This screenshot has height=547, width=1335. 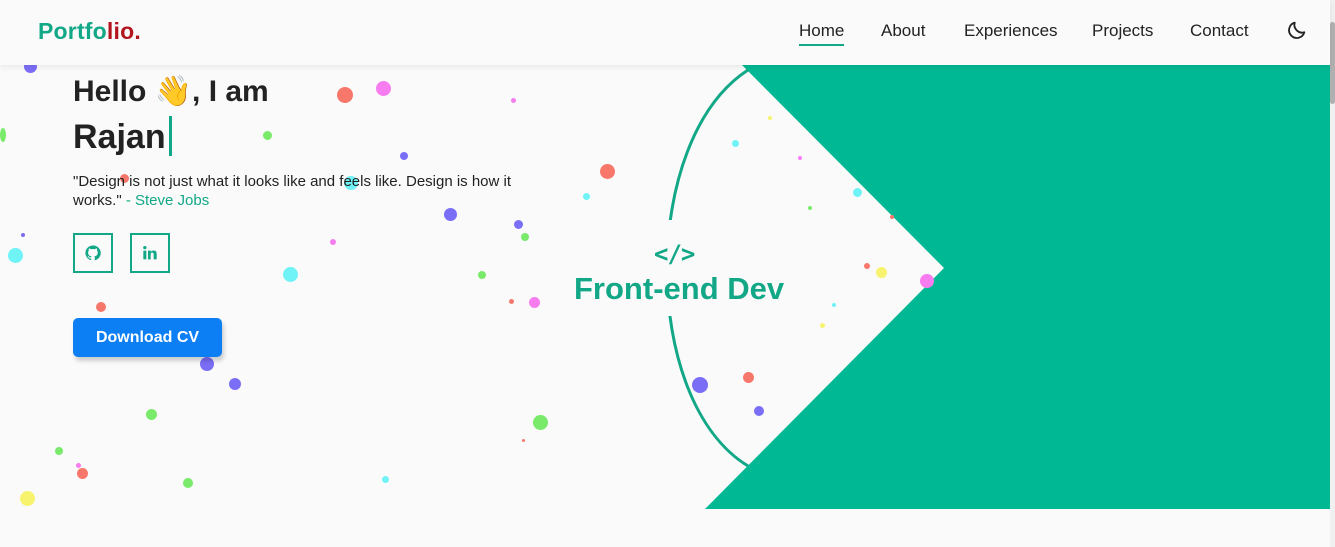 What do you see at coordinates (171, 91) in the screenshot?
I see `hero-greeting: Hello 👋, I am` at bounding box center [171, 91].